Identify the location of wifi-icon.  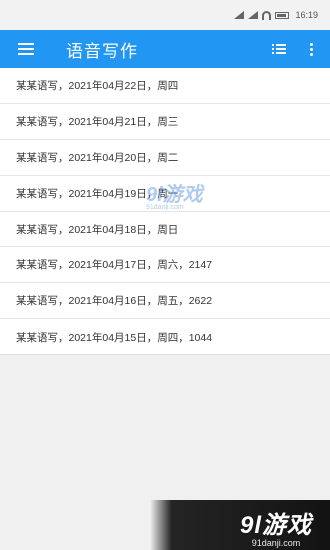
(267, 15).